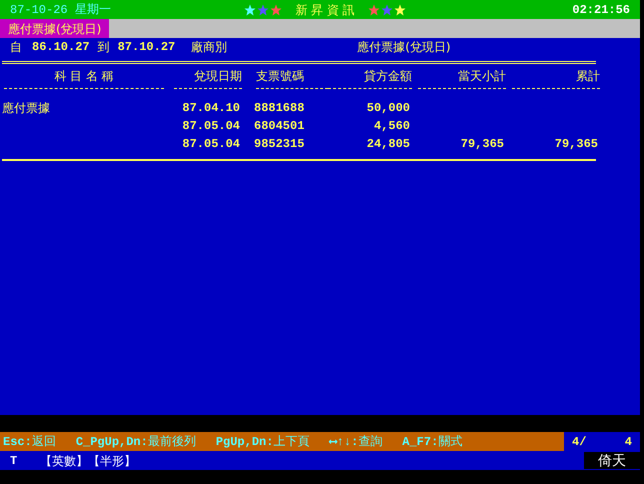  I want to click on date-text: 87-10-26 星期一, so click(61, 10).